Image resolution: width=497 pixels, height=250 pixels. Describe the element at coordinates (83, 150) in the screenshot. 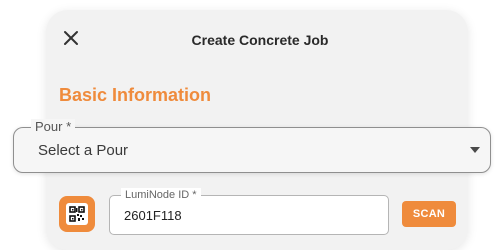

I see `pour-value: Select a Pour` at that location.